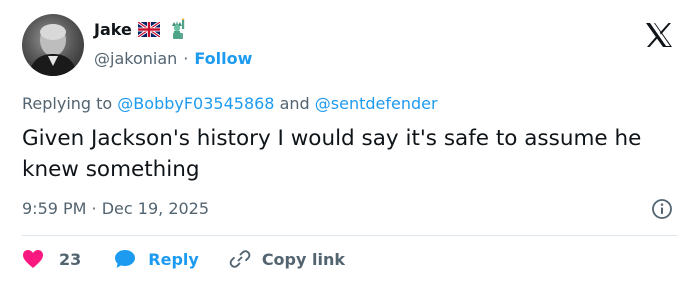 Image resolution: width=700 pixels, height=287 pixels. What do you see at coordinates (33, 259) in the screenshot?
I see `heart-icon` at bounding box center [33, 259].